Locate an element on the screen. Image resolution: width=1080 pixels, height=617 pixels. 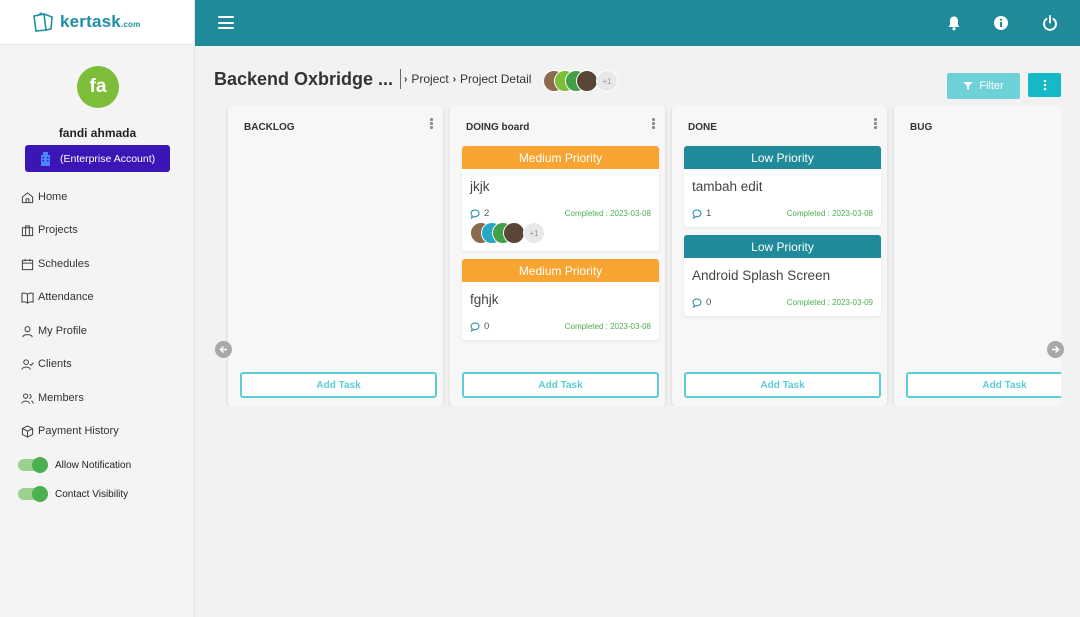
contact-visibility-row: Contact Visibility is located at coordinates (73, 494).